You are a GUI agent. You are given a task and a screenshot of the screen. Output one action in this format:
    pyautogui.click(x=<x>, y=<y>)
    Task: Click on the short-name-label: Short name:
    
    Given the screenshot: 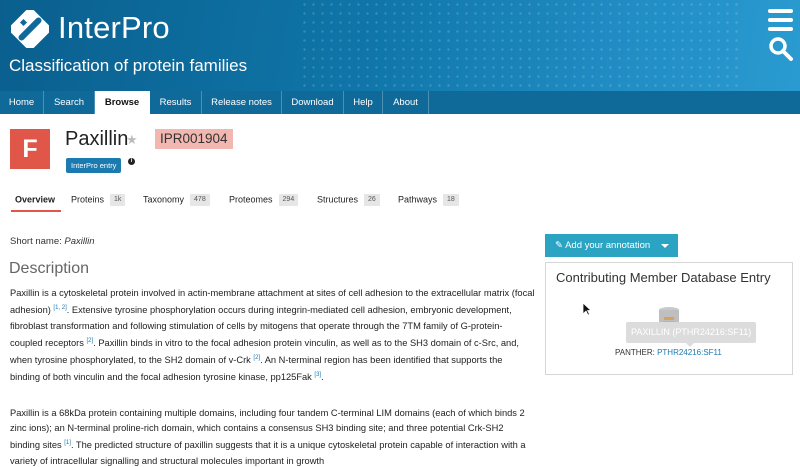 What is the action you would take?
    pyautogui.click(x=37, y=241)
    